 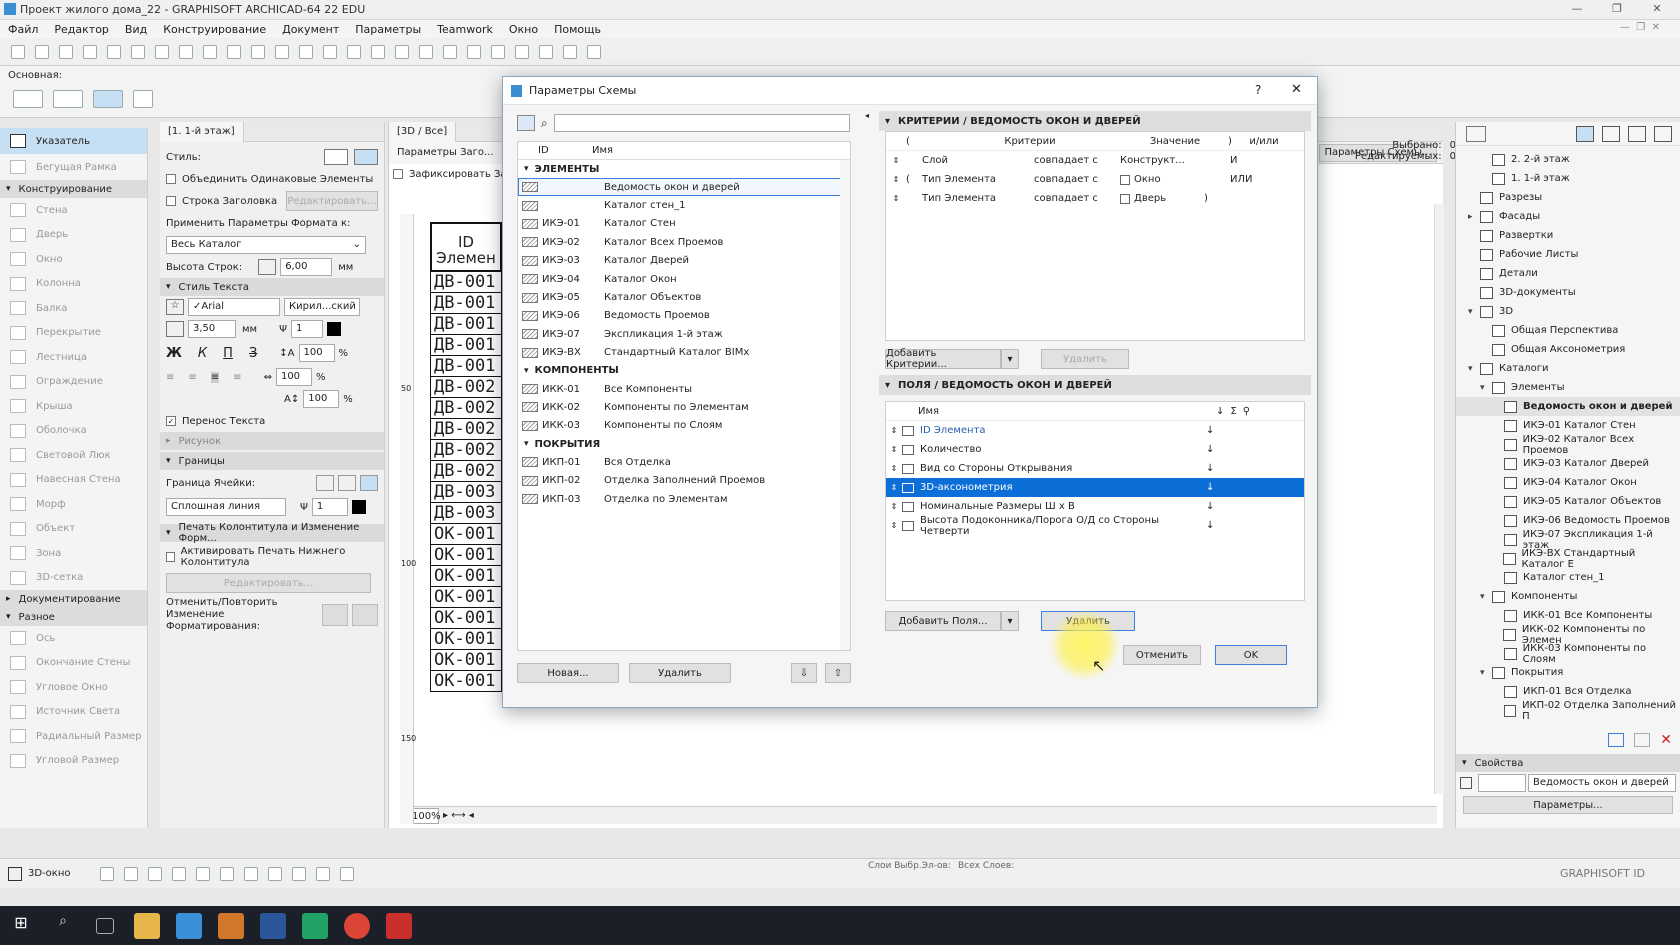 What do you see at coordinates (684, 444) in the screenshot?
I see `schedule-group: ПОКРЫТИЯ` at bounding box center [684, 444].